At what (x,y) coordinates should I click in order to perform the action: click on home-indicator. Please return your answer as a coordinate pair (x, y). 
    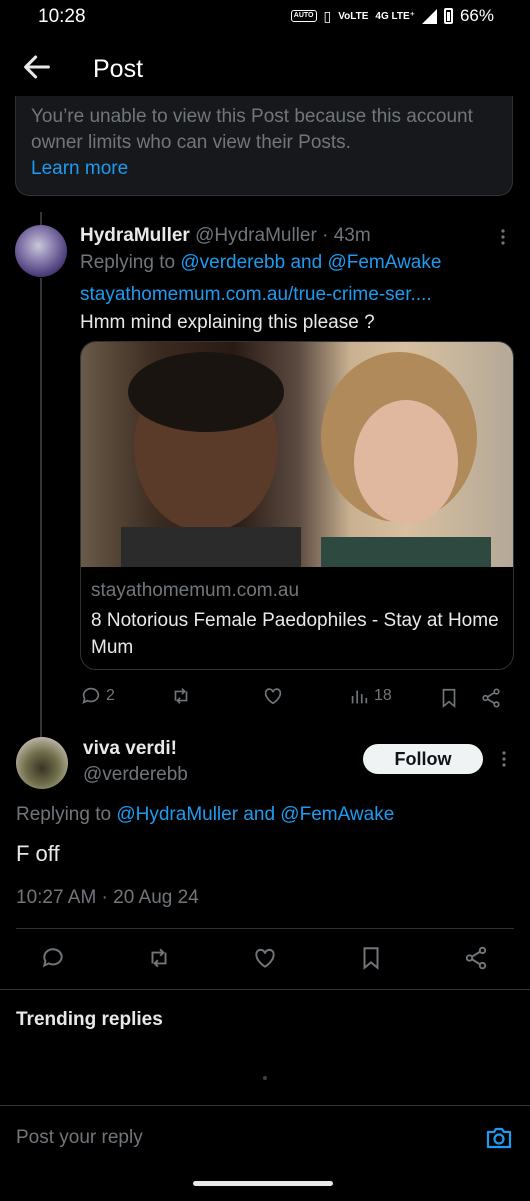
    Looking at the image, I should click on (263, 1183).